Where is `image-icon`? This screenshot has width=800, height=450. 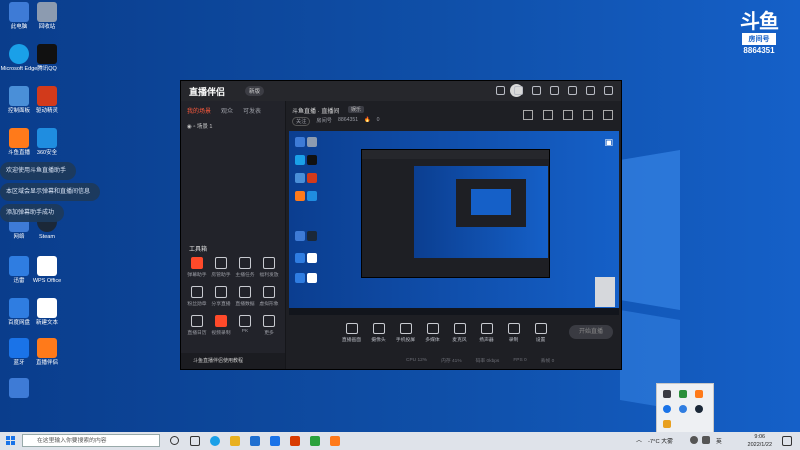
image-icon is located at coordinates (568, 115).